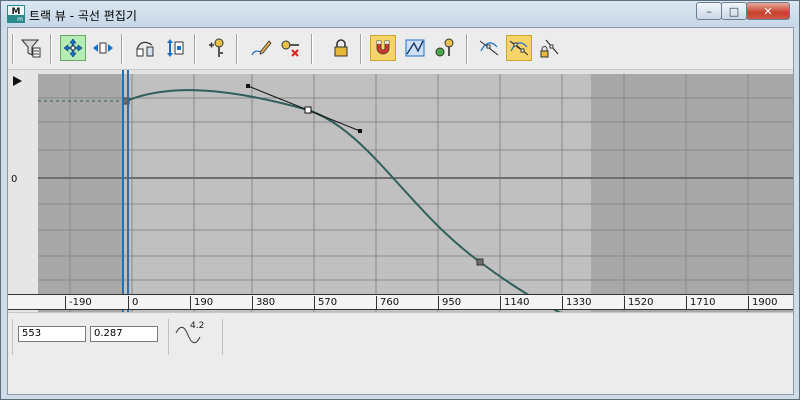 This screenshot has height=400, width=800. What do you see at coordinates (12, 337) in the screenshot?
I see `status-grip` at bounding box center [12, 337].